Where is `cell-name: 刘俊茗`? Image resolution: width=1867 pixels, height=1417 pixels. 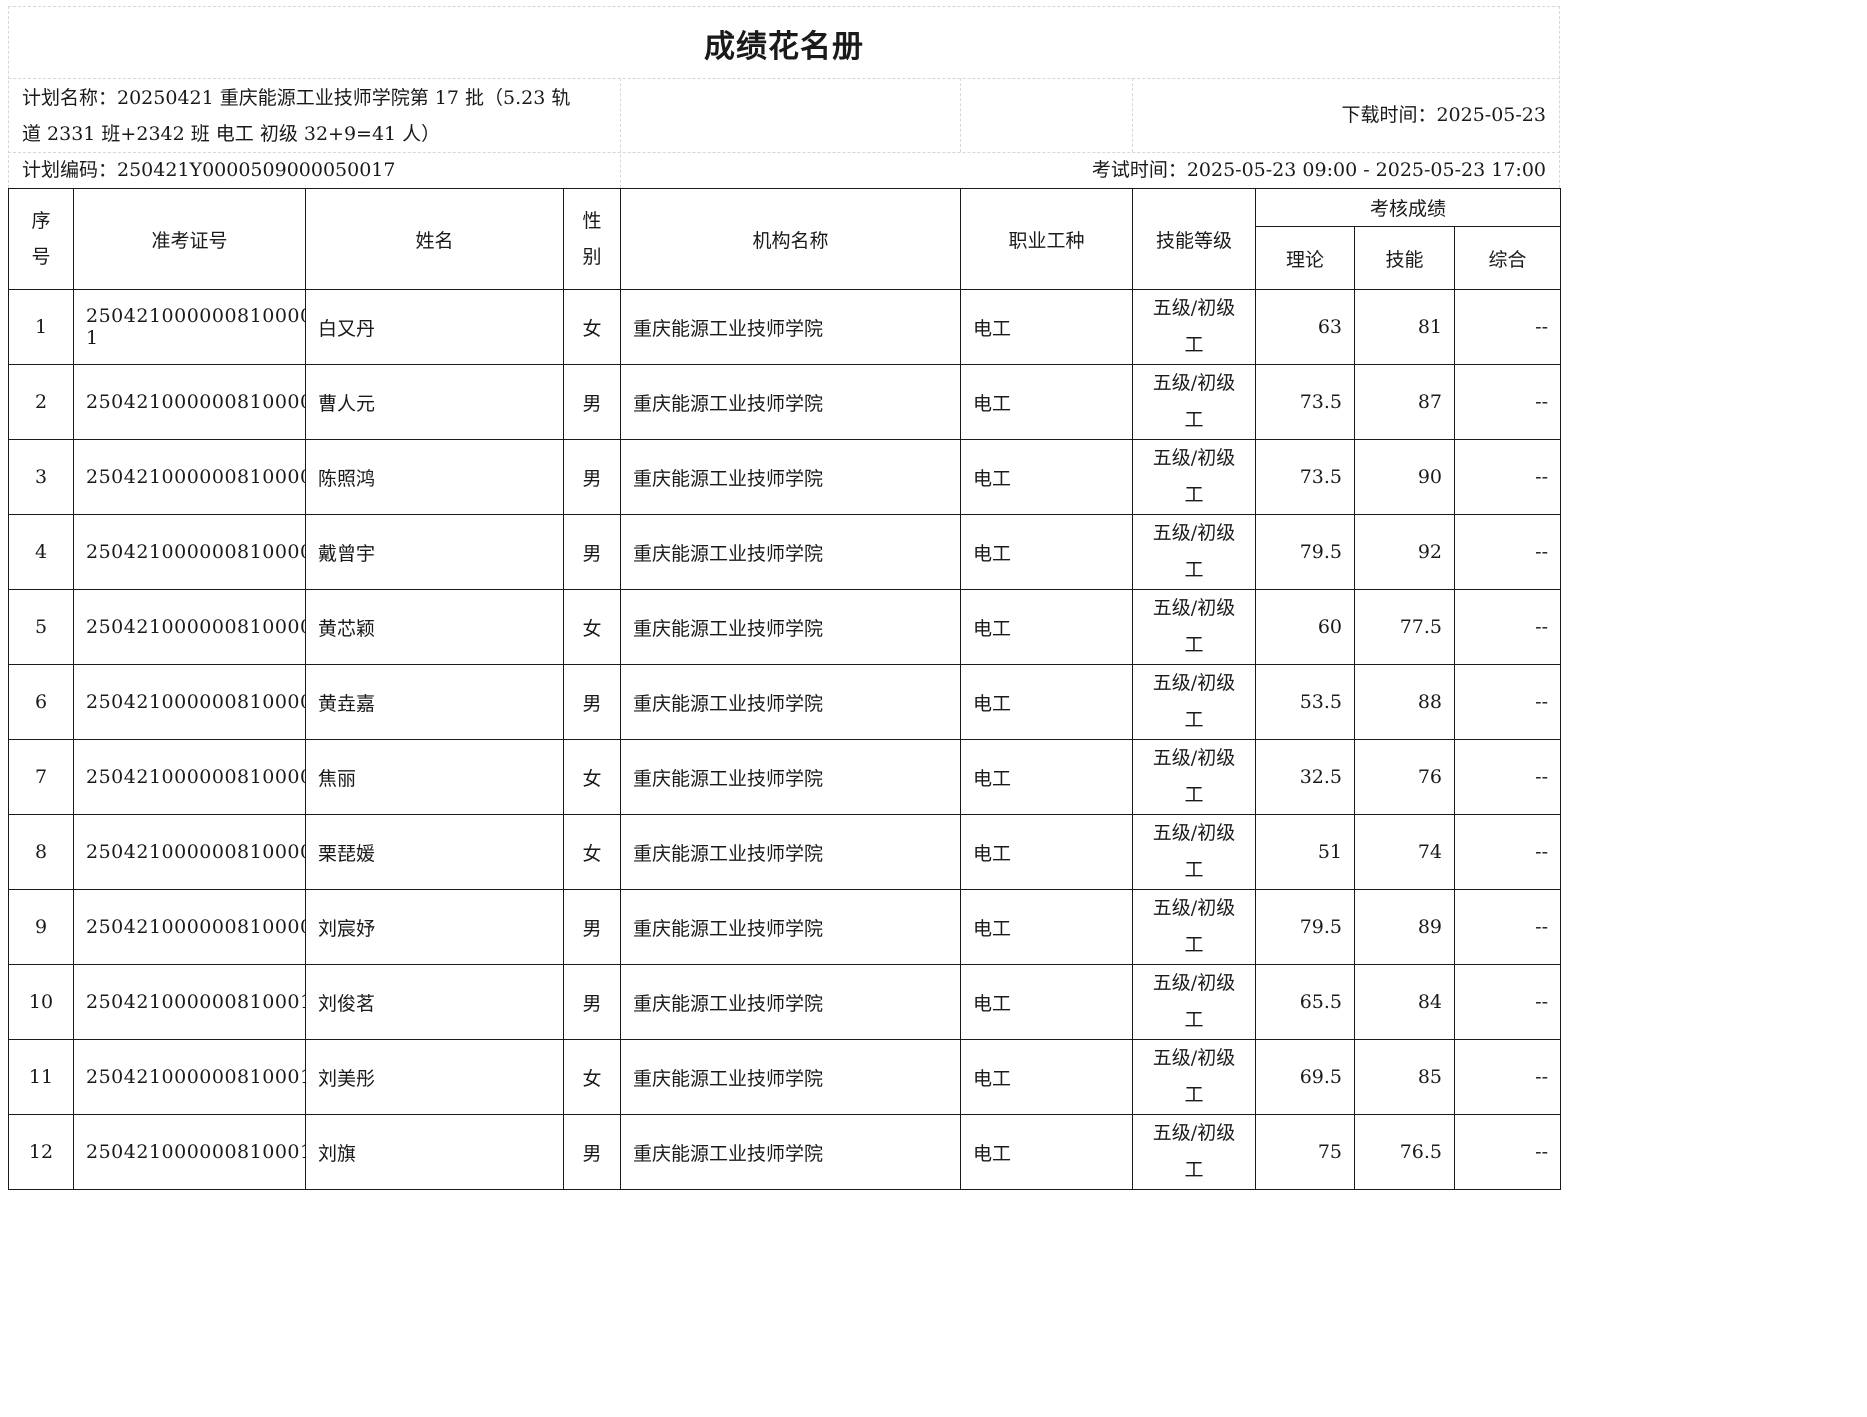
cell-name: 刘俊茗 is located at coordinates (434, 1002).